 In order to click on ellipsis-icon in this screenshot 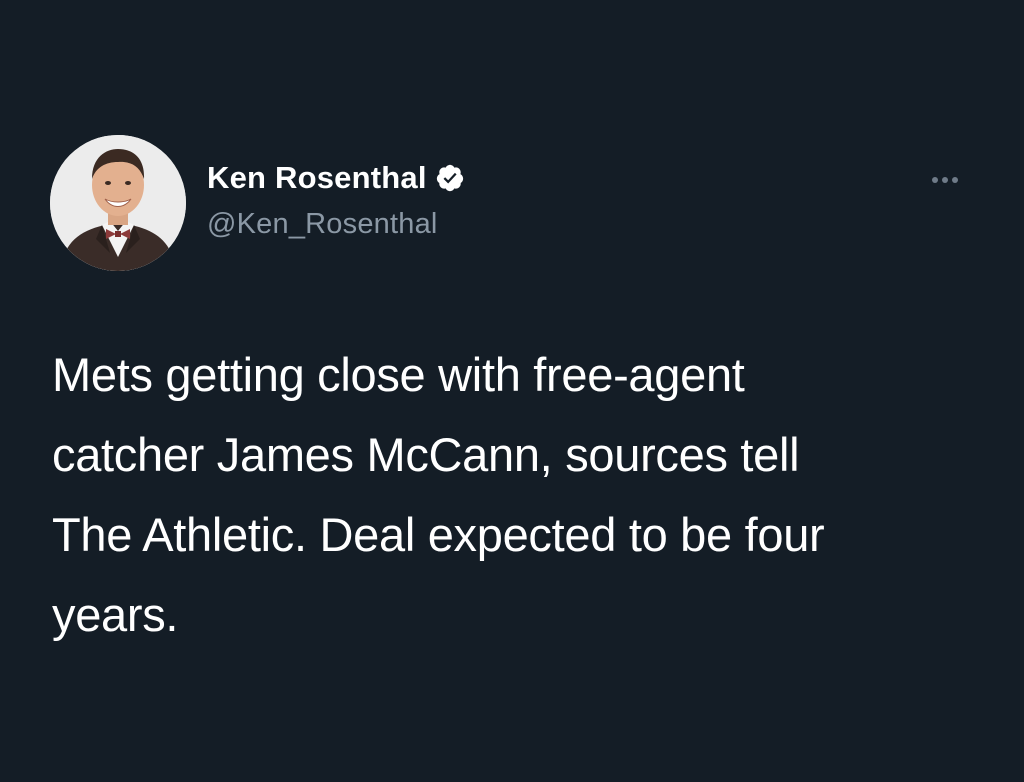, I will do `click(945, 180)`.